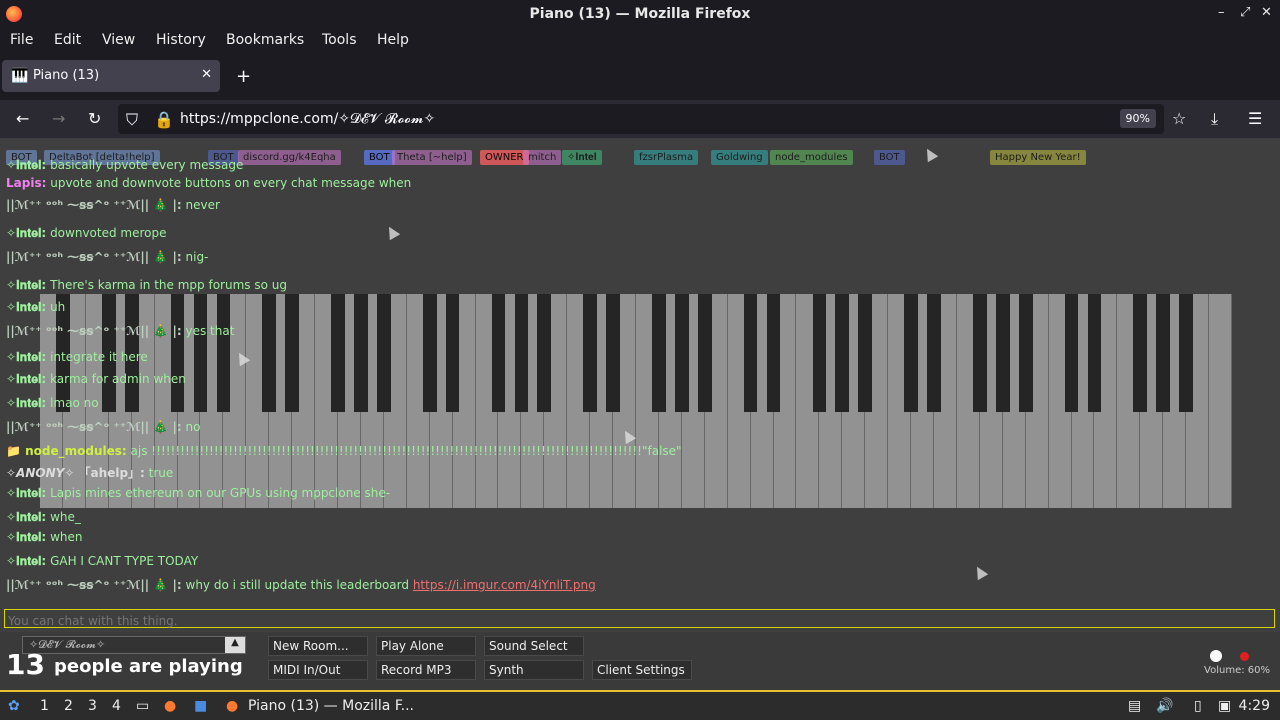  I want to click on play-alone-button: Play Alone, so click(426, 646).